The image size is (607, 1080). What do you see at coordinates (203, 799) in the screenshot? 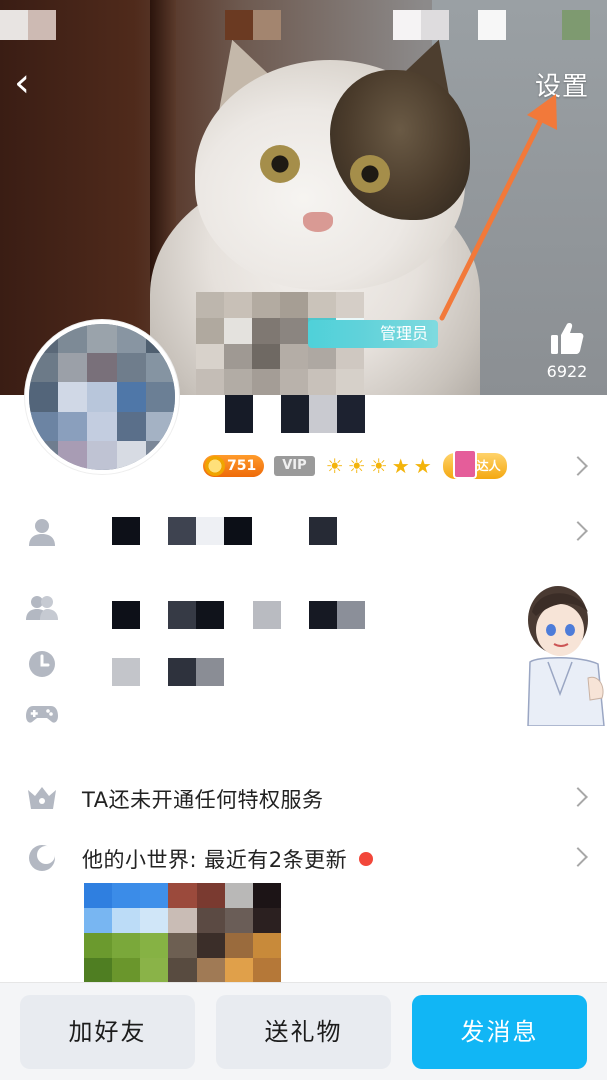
I see `privilege-text: TA还未开通任何特权服务` at bounding box center [203, 799].